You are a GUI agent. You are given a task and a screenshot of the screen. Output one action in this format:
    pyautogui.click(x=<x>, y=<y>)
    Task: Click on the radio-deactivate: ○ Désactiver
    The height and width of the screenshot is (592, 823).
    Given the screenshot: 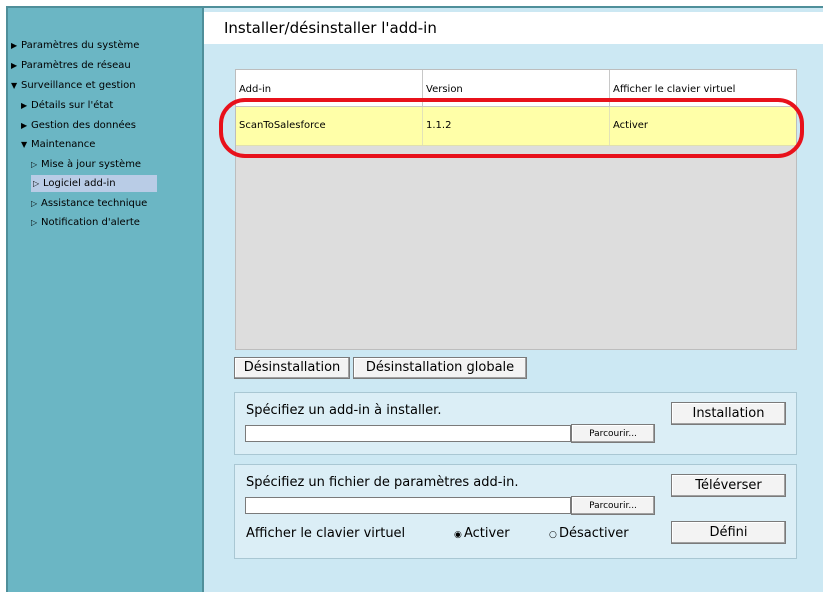 What is the action you would take?
    pyautogui.click(x=589, y=533)
    